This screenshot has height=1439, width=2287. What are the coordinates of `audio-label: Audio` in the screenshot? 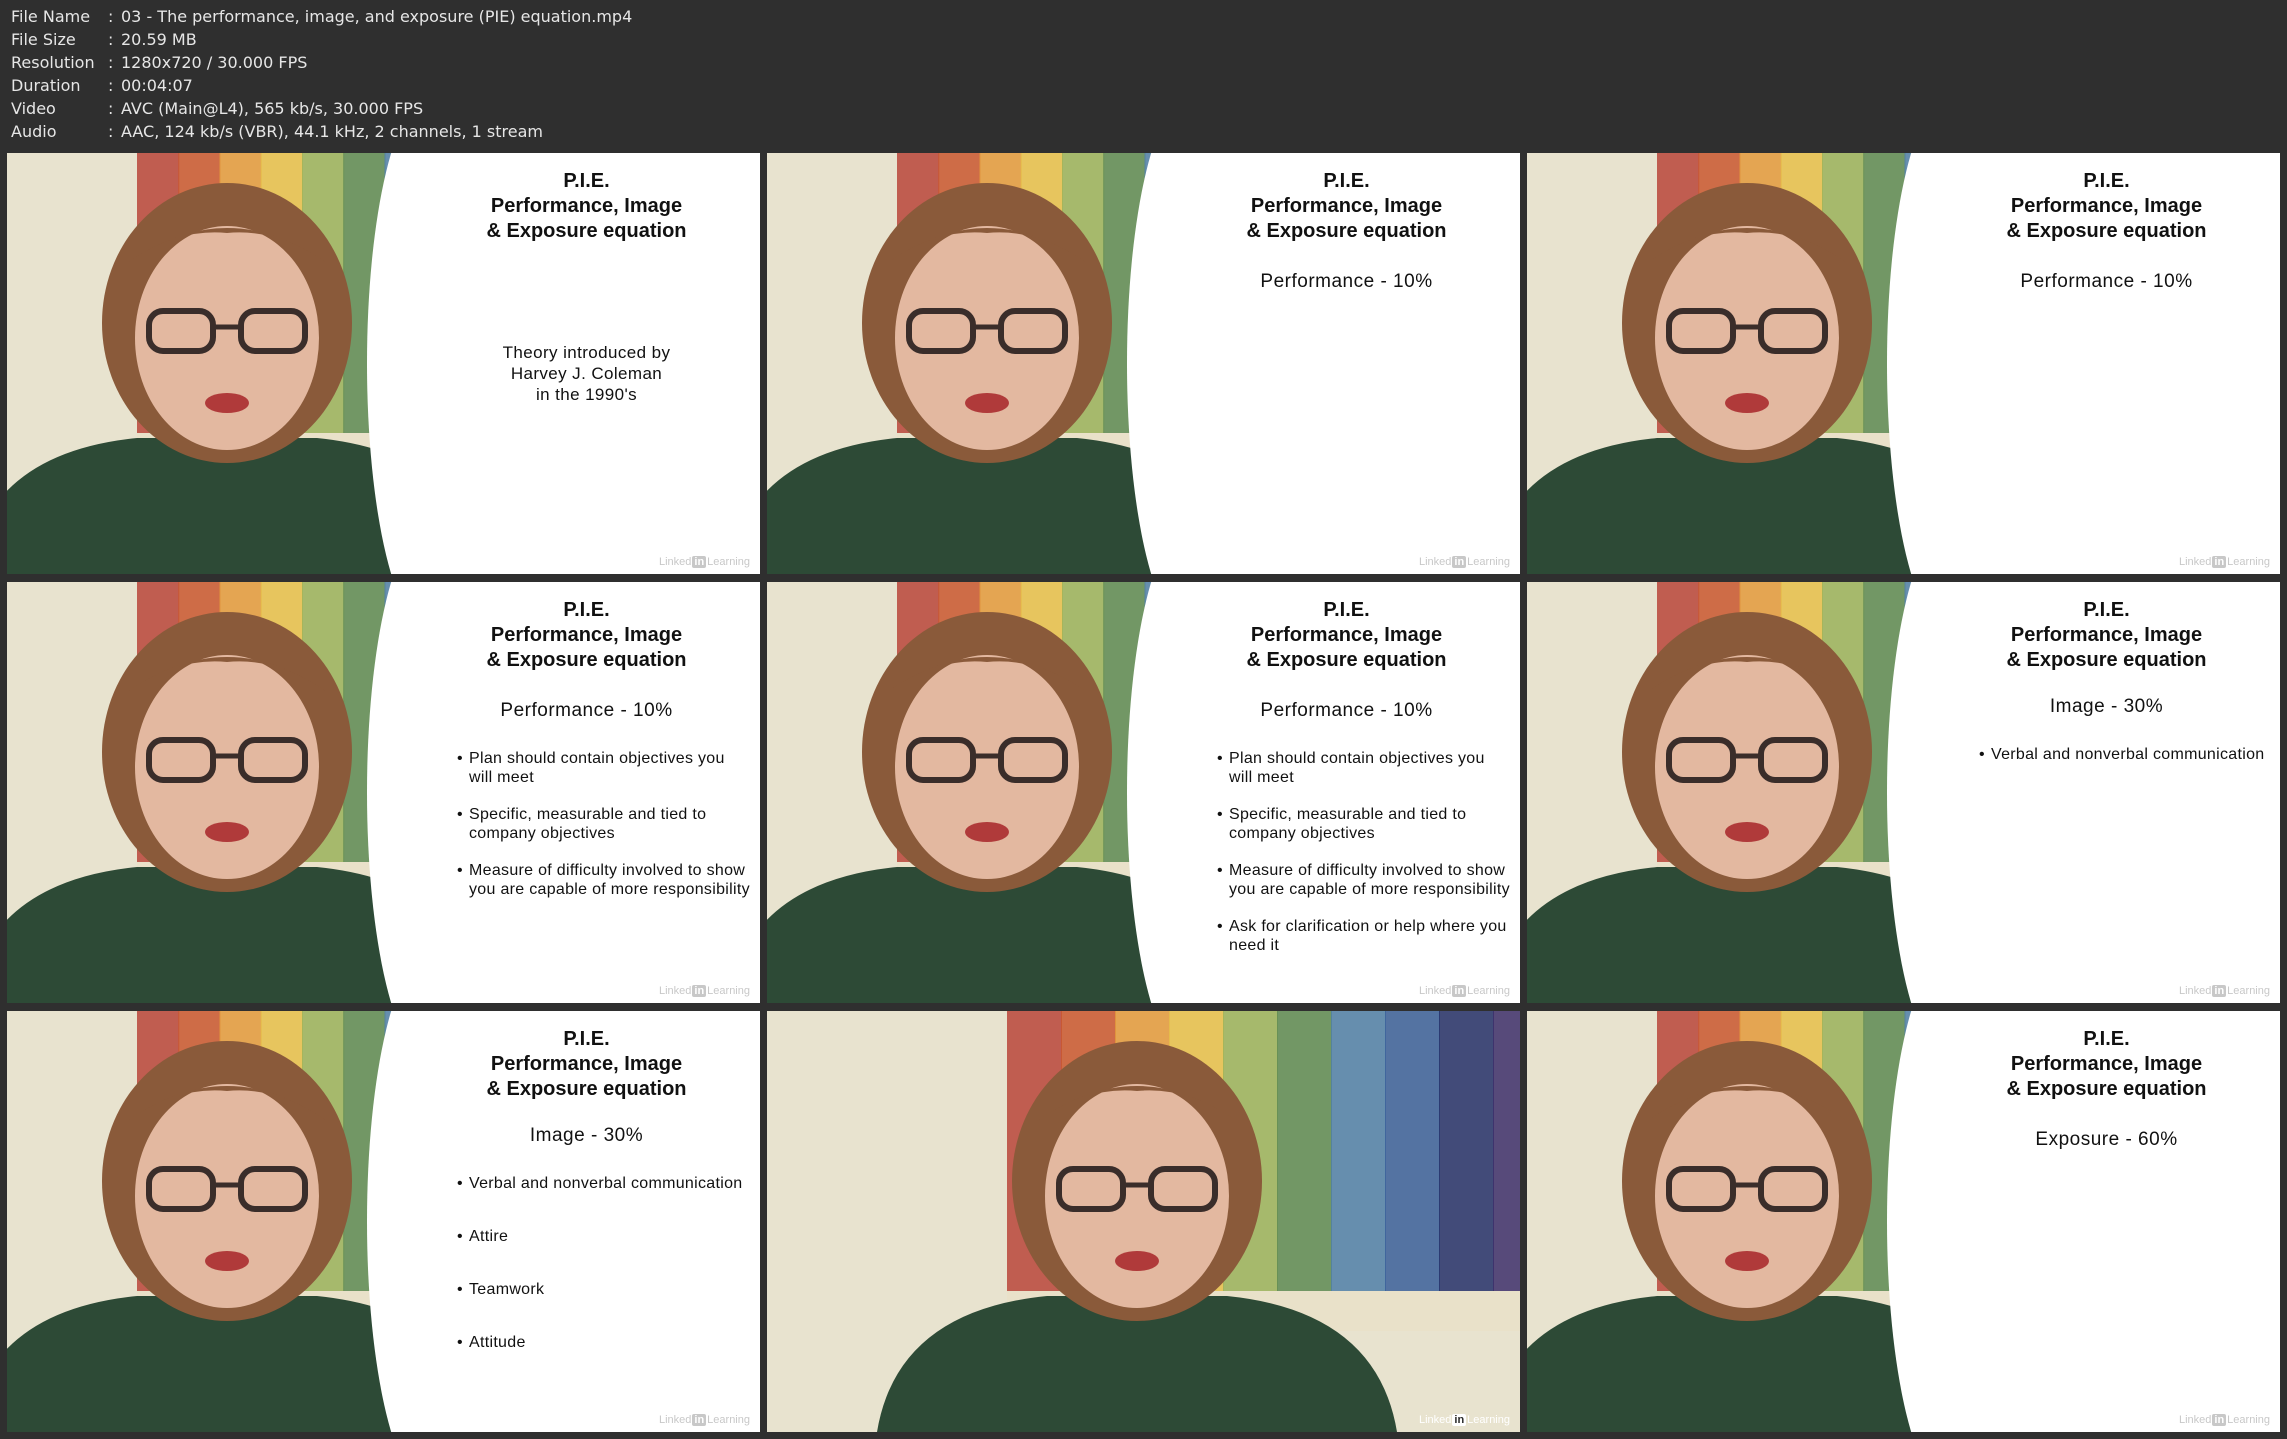 It's located at (34, 131).